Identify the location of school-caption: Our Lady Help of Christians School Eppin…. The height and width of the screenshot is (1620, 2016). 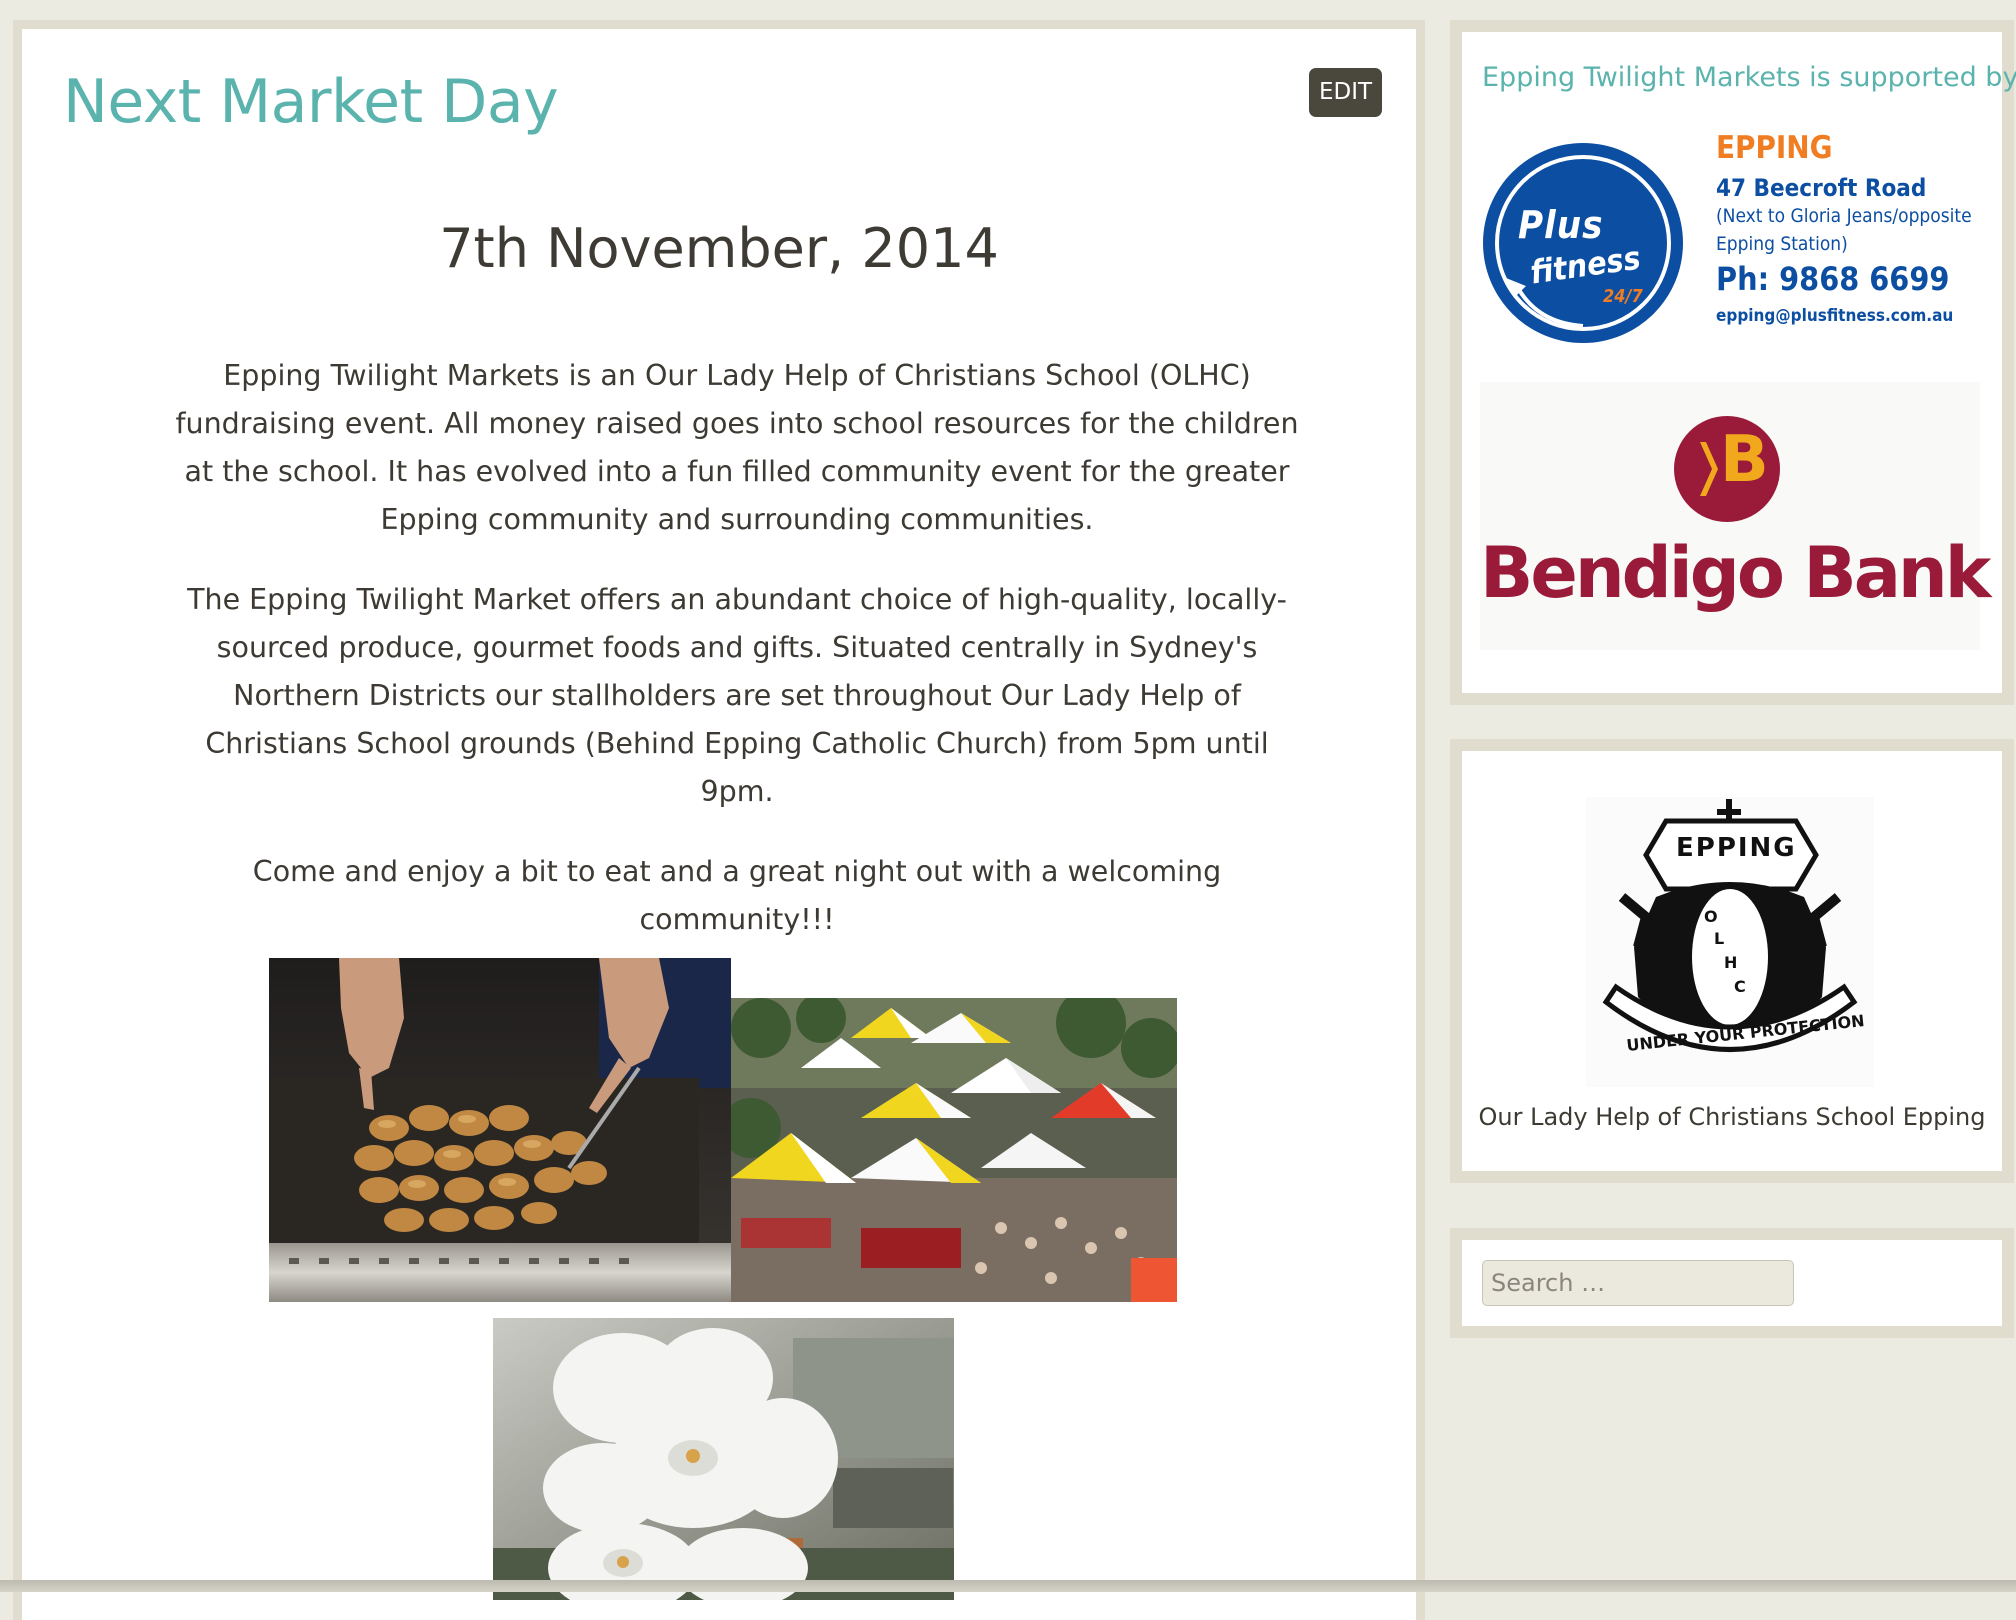
(1732, 1117).